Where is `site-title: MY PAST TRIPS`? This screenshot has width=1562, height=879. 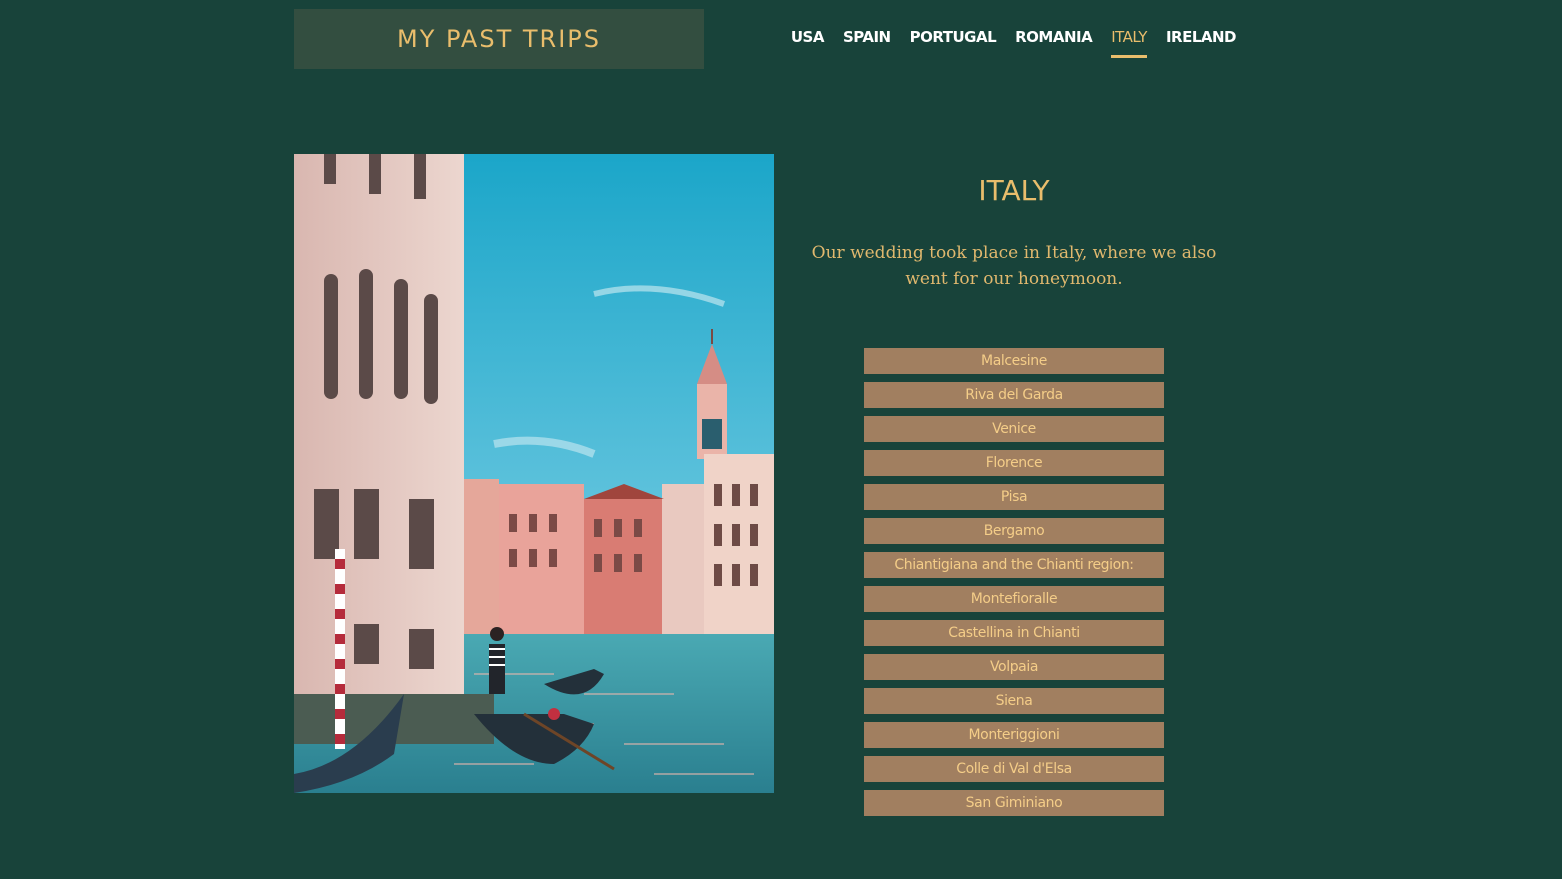 site-title: MY PAST TRIPS is located at coordinates (499, 39).